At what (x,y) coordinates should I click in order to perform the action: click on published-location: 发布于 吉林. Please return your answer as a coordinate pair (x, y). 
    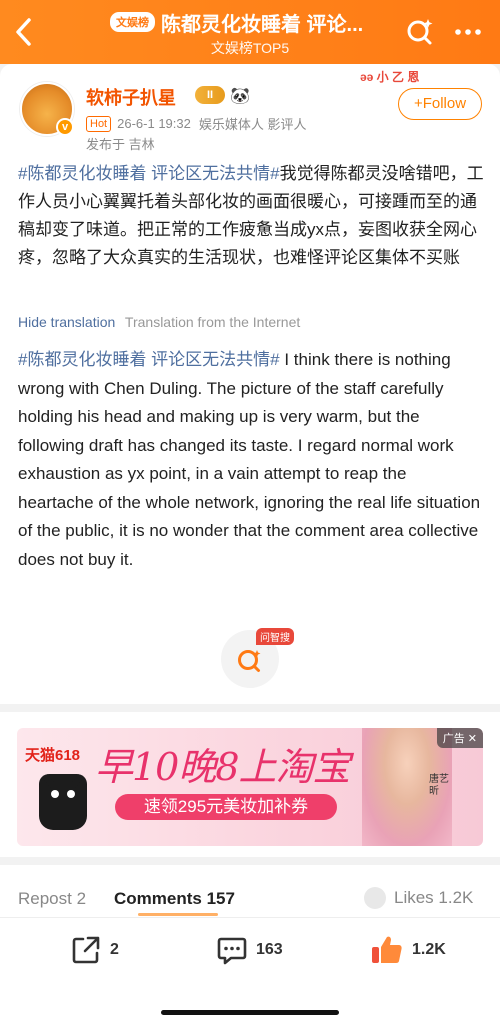
    Looking at the image, I should click on (120, 144).